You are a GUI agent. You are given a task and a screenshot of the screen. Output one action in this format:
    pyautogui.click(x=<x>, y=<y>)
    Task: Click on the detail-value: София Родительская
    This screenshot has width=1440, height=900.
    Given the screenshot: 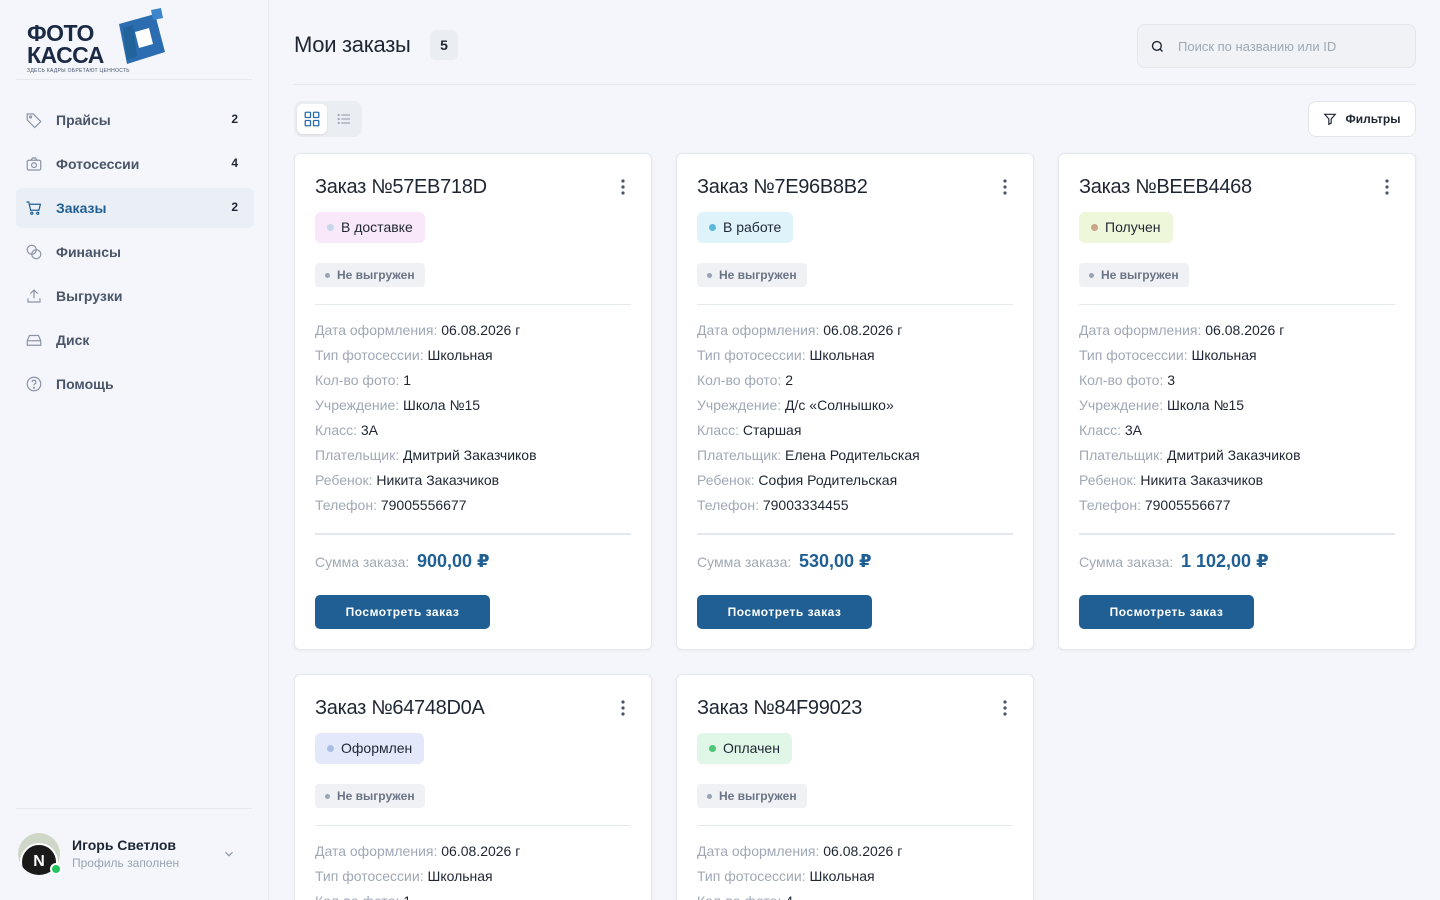 What is the action you would take?
    pyautogui.click(x=828, y=480)
    